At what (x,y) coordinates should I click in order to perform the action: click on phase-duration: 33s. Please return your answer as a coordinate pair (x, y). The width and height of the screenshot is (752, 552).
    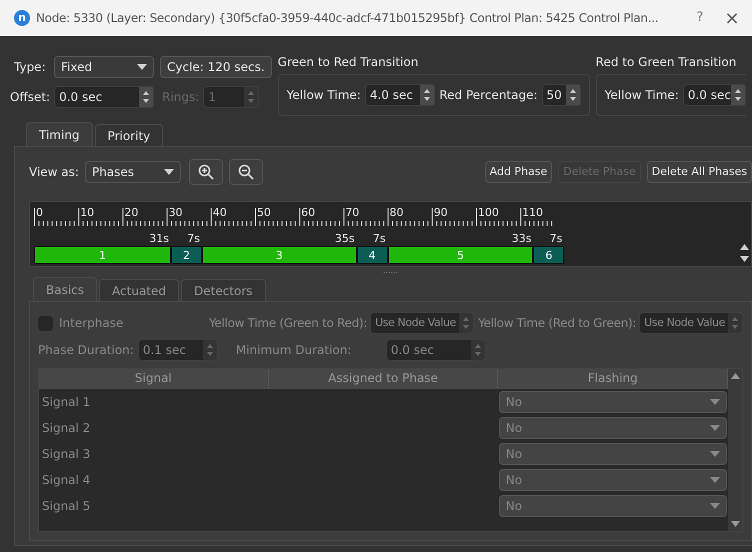
    Looking at the image, I should click on (521, 239).